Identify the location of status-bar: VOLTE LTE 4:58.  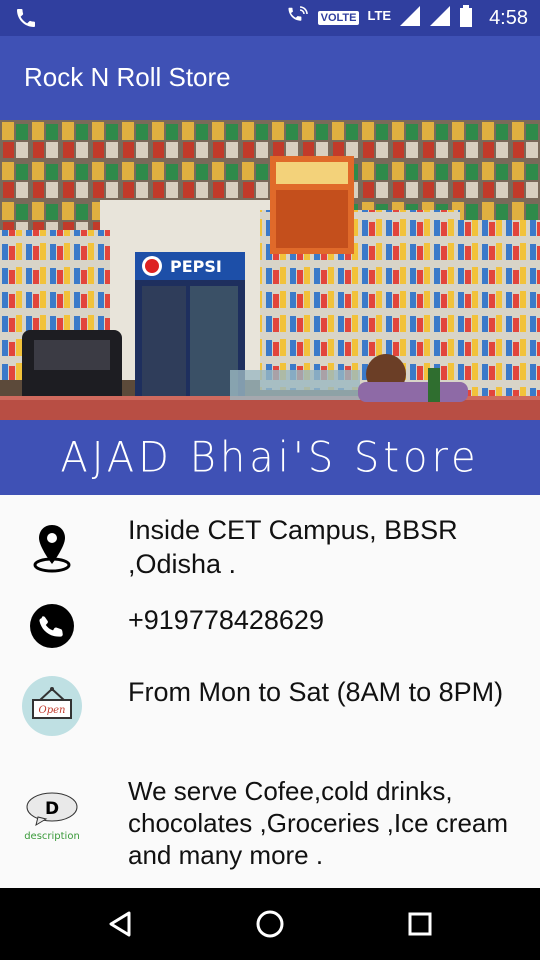
(270, 18).